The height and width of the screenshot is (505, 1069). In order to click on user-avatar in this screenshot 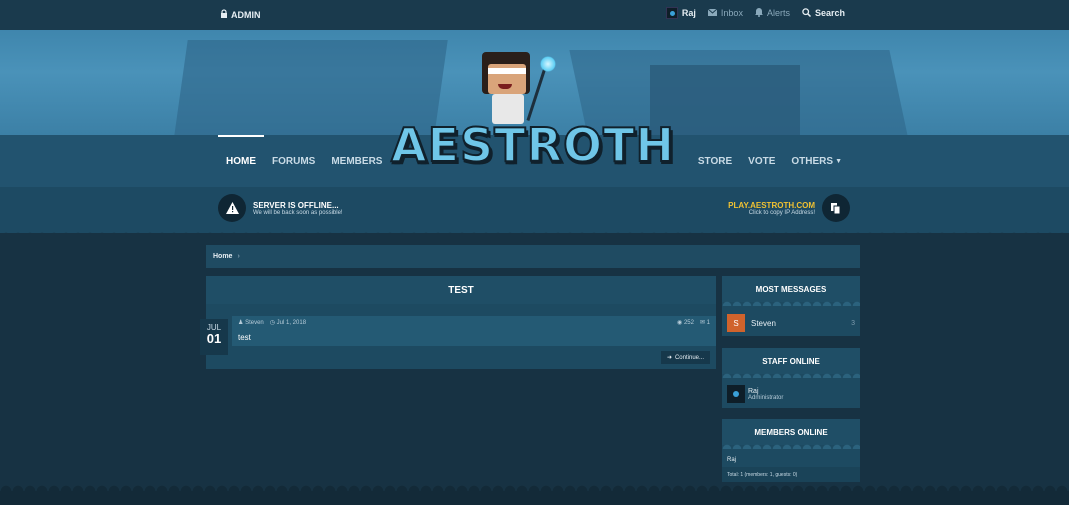, I will do `click(671, 13)`.